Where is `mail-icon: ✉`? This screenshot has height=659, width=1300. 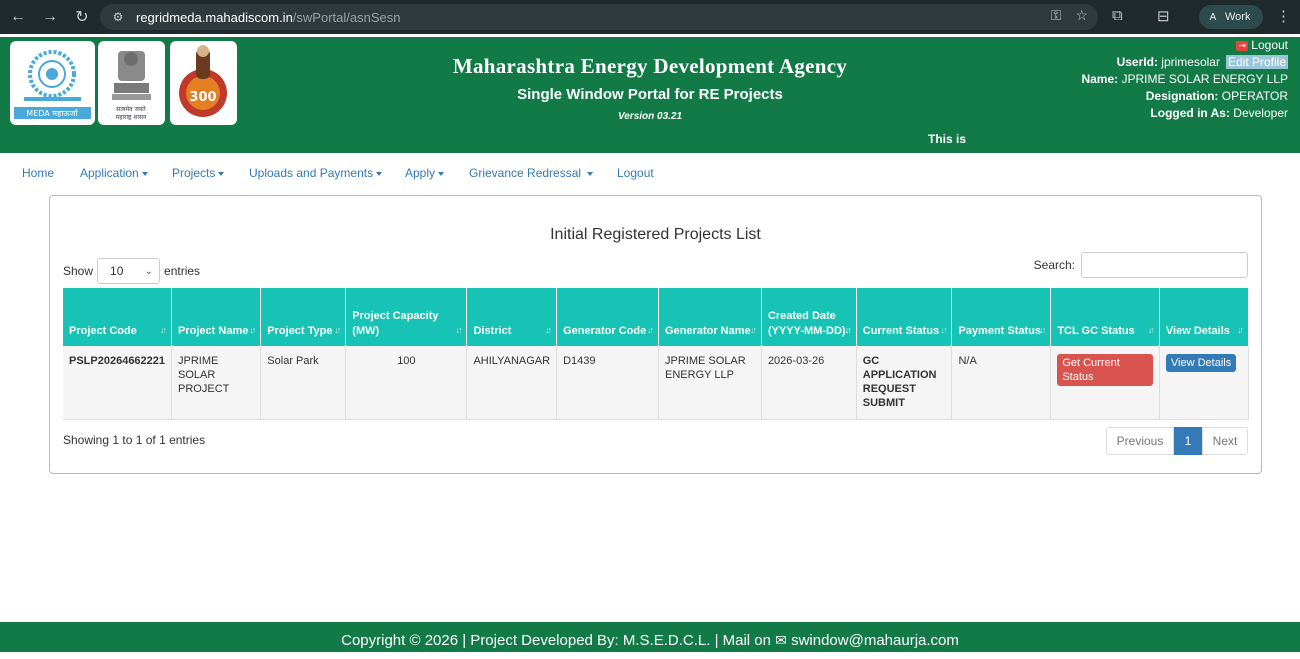 mail-icon: ✉ is located at coordinates (781, 640).